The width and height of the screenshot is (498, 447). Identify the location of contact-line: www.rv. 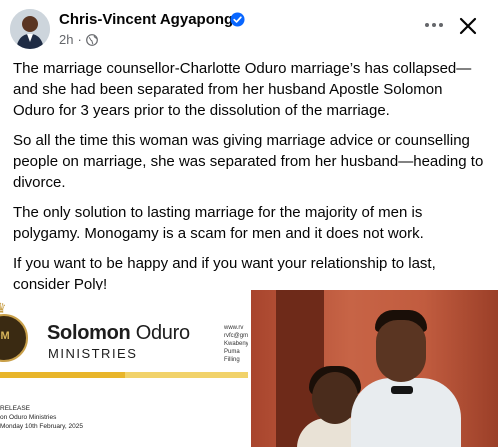
(234, 328).